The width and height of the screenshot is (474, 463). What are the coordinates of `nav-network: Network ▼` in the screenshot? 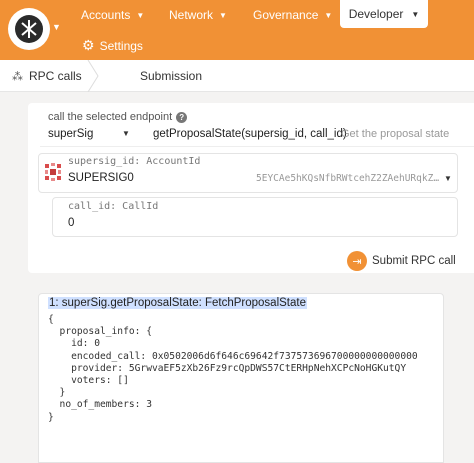 It's located at (198, 15).